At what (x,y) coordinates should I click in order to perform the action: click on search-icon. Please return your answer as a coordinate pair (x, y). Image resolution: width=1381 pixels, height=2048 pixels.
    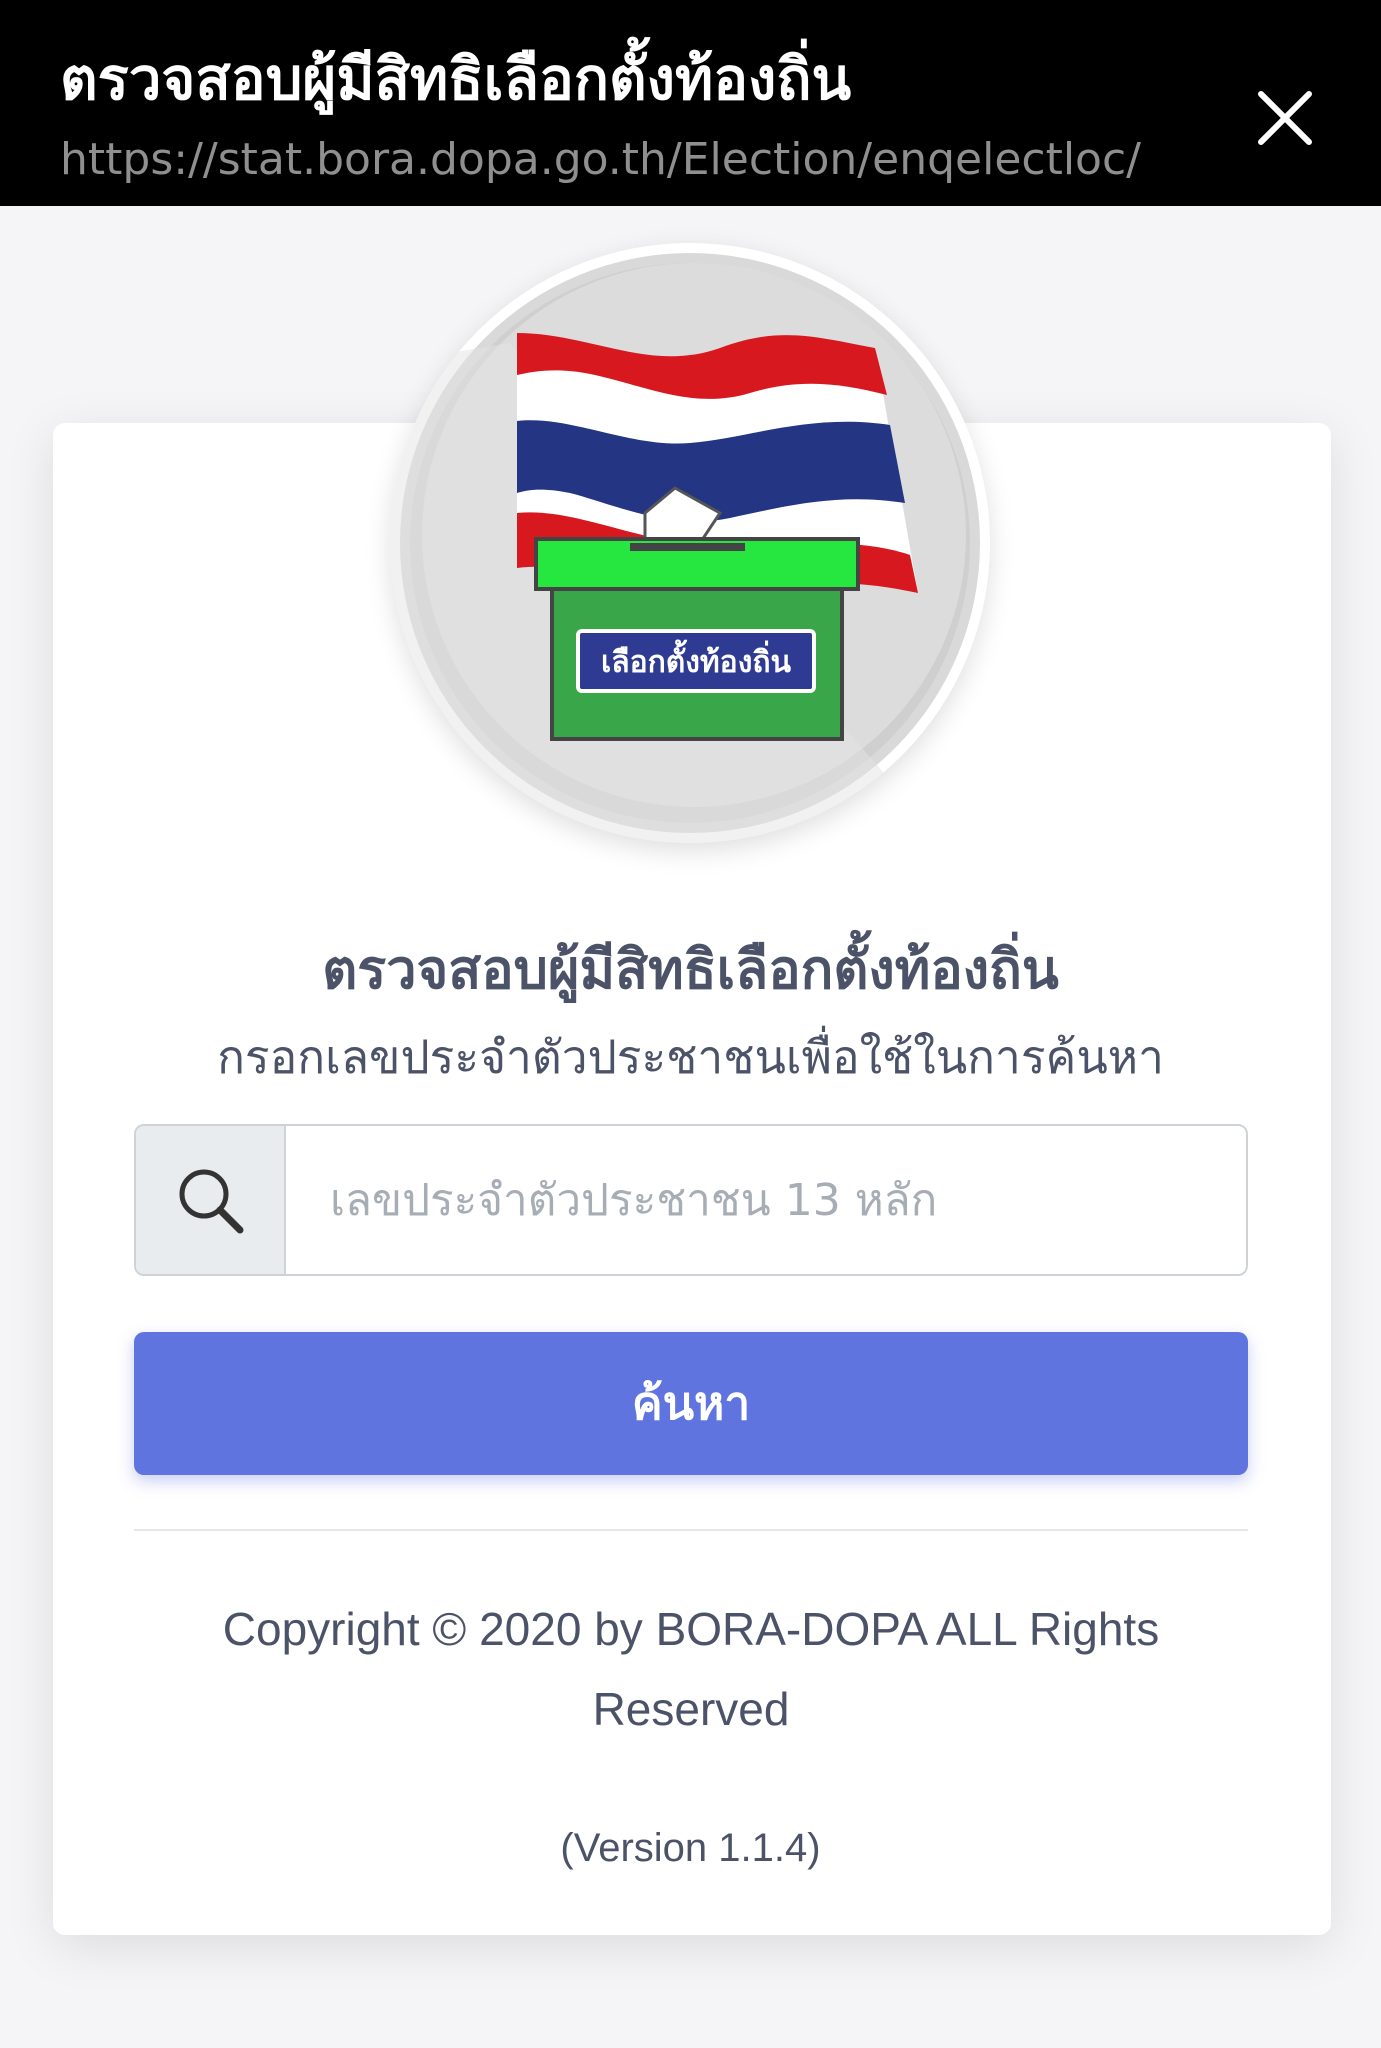
    Looking at the image, I should click on (211, 1201).